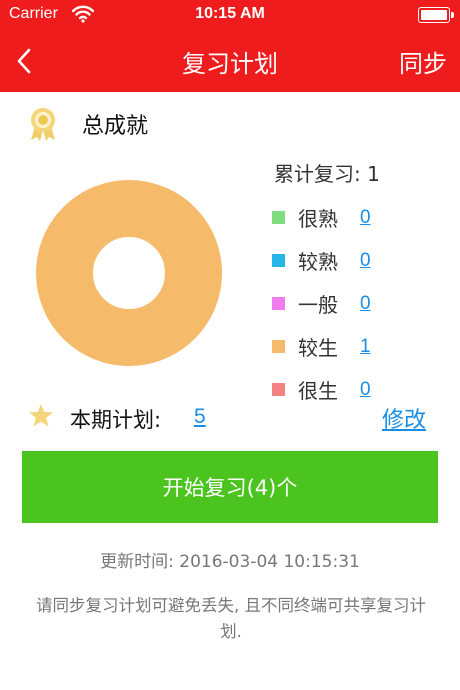 Image resolution: width=460 pixels, height=690 pixels. I want to click on achievement-header: 总成就, so click(87, 124).